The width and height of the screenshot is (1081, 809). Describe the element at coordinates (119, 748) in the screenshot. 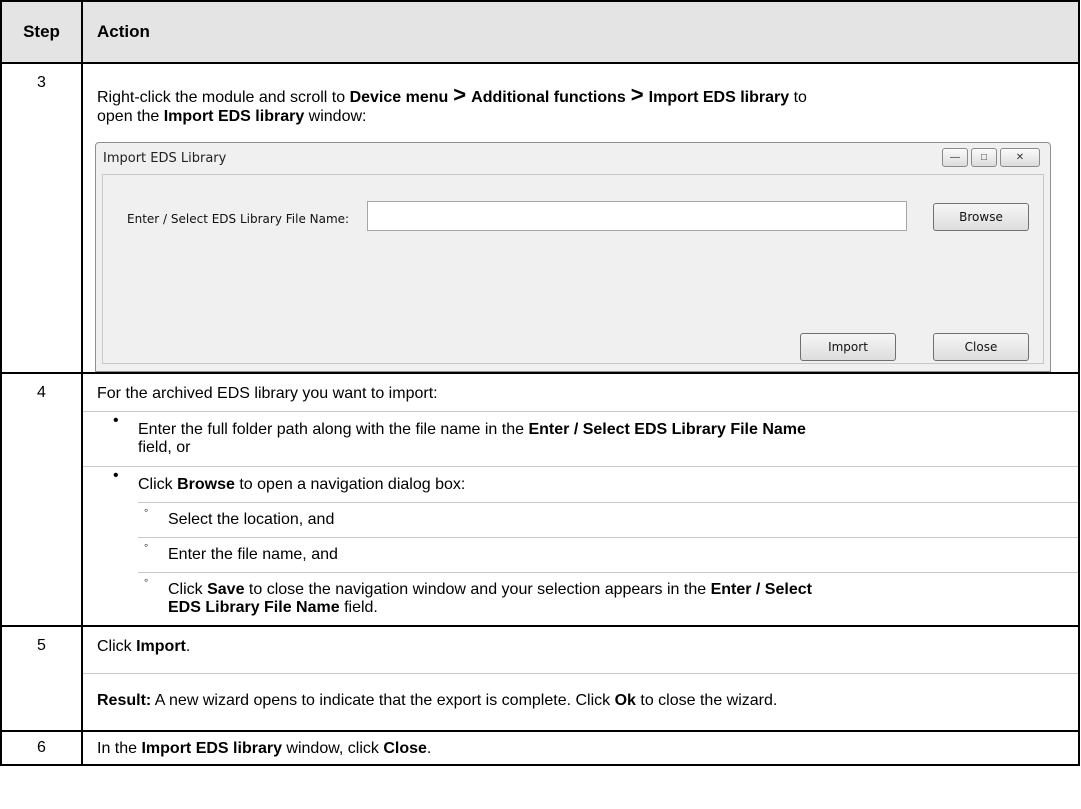

I see `text: In the` at that location.